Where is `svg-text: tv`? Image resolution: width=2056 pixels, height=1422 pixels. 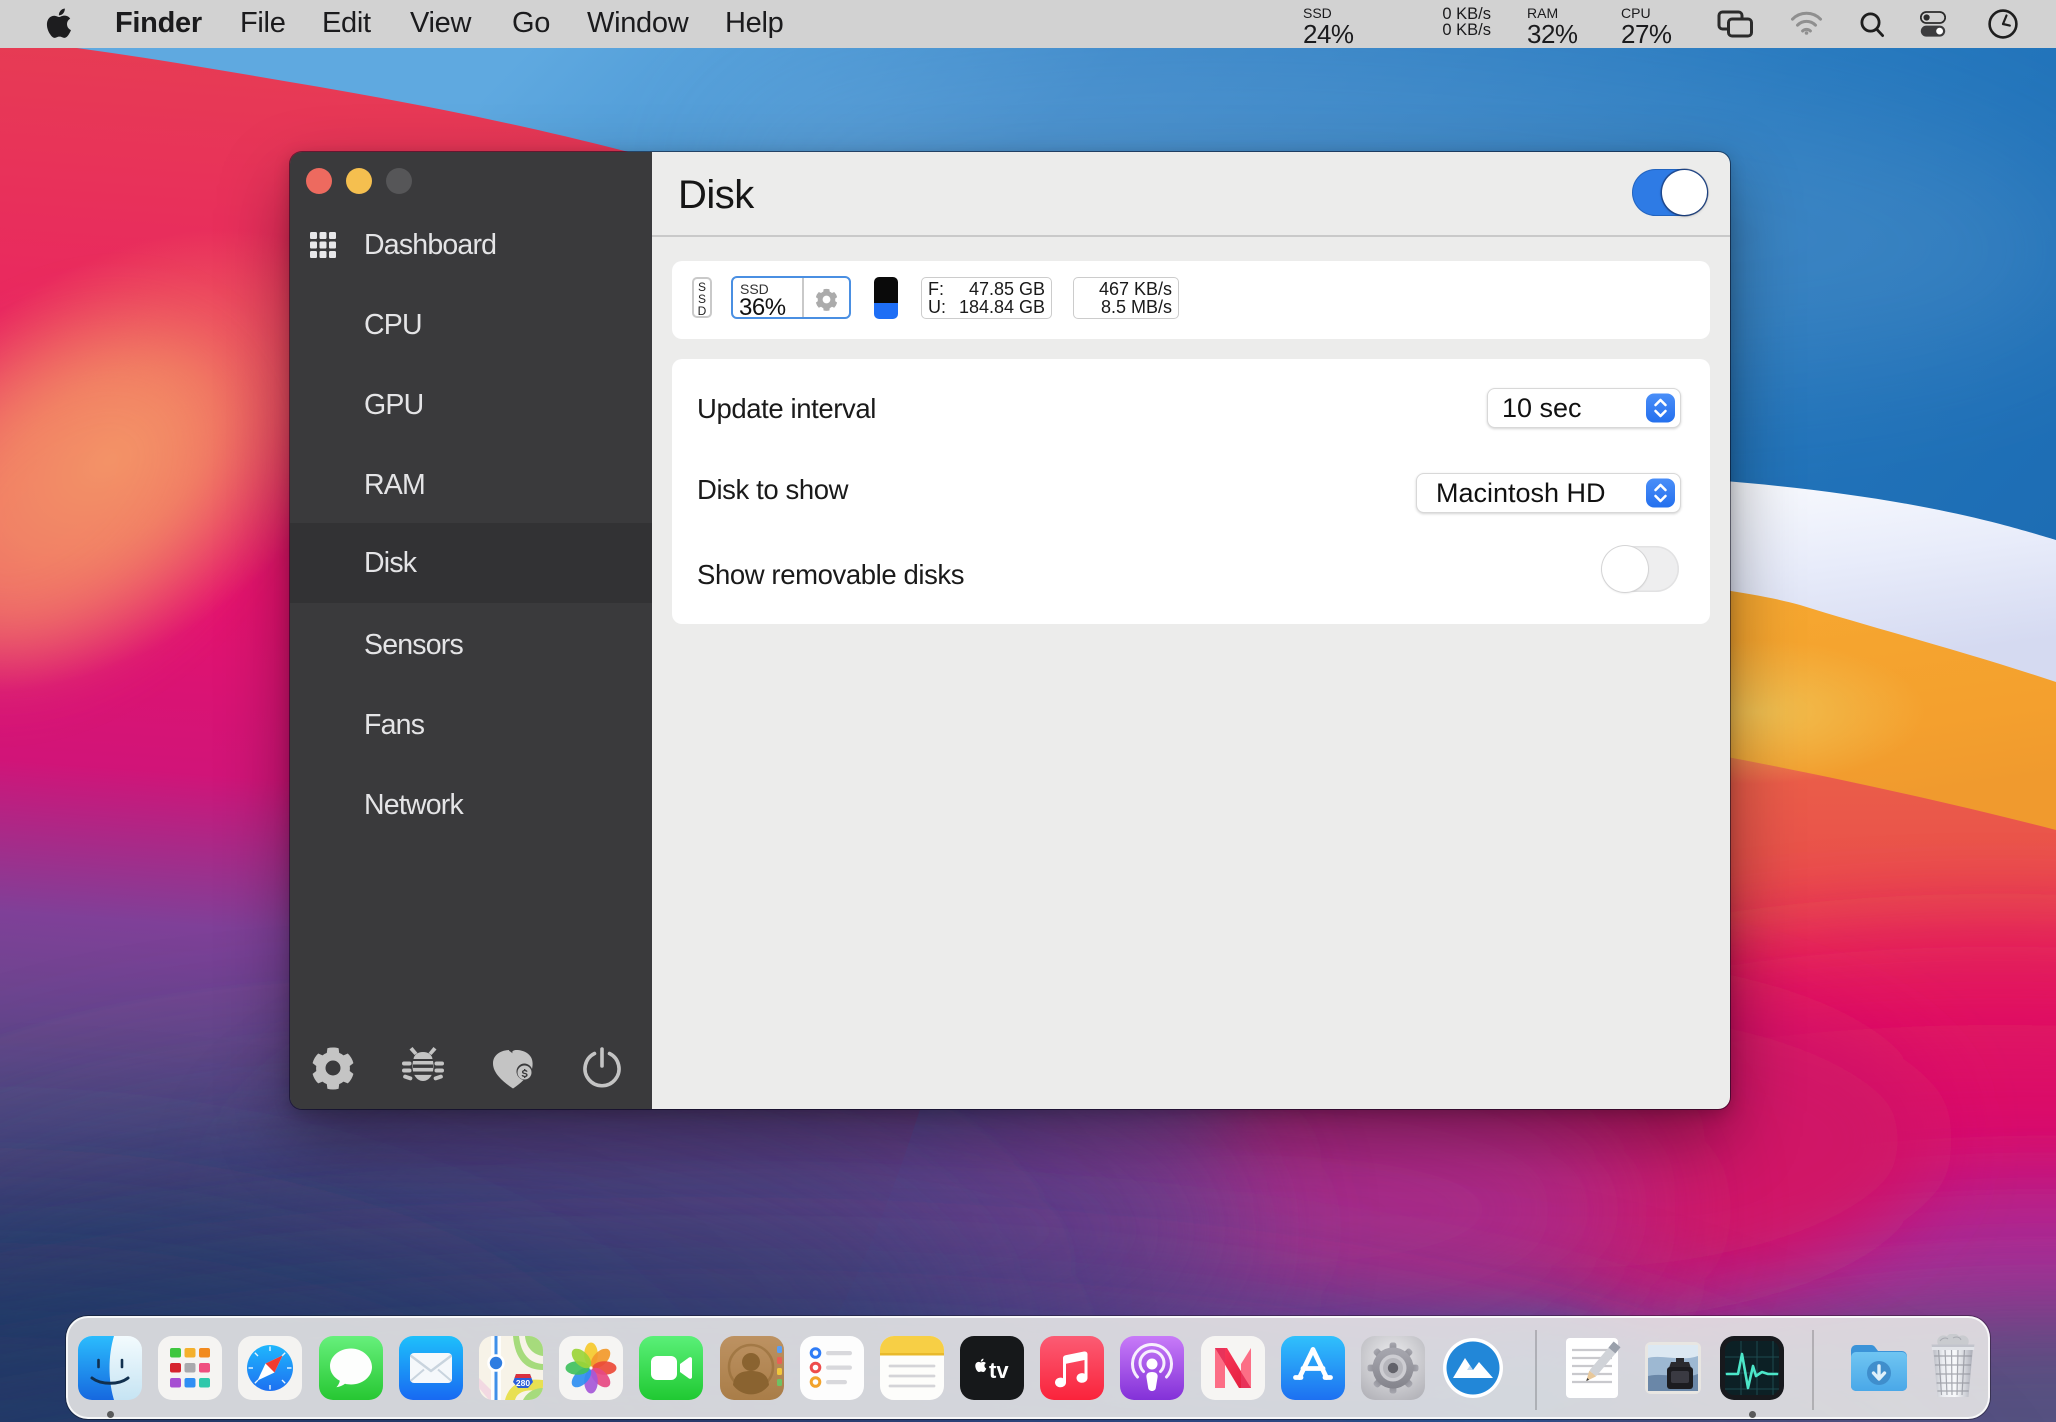 svg-text: tv is located at coordinates (999, 1370).